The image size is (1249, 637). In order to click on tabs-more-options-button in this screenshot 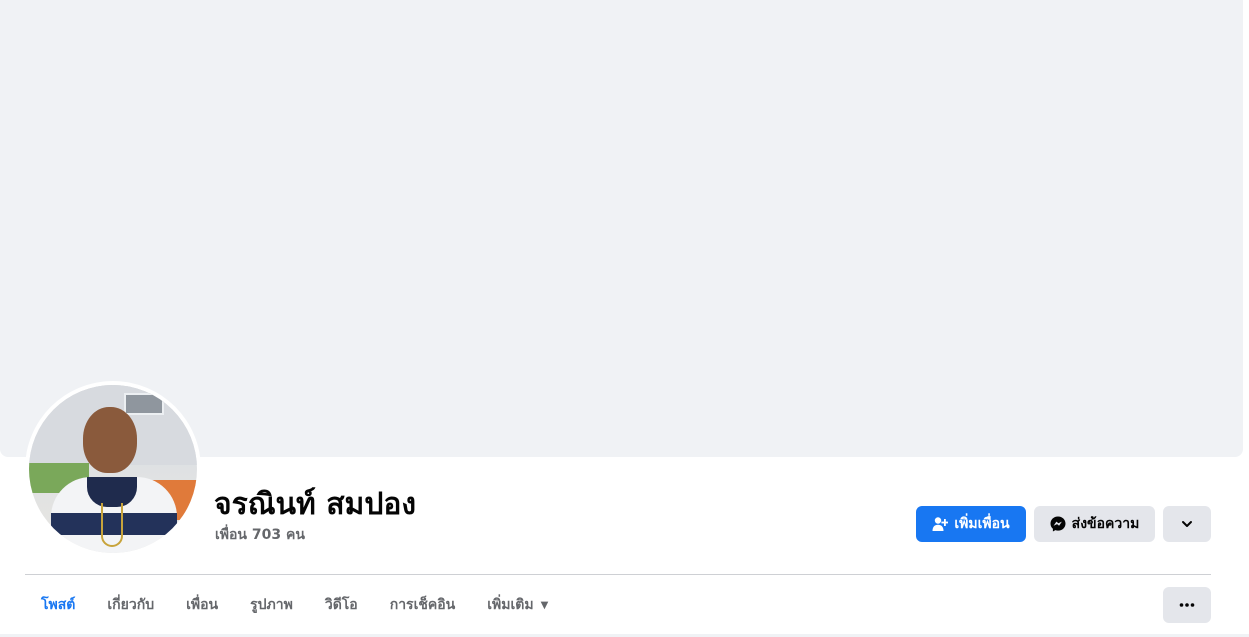, I will do `click(1187, 605)`.